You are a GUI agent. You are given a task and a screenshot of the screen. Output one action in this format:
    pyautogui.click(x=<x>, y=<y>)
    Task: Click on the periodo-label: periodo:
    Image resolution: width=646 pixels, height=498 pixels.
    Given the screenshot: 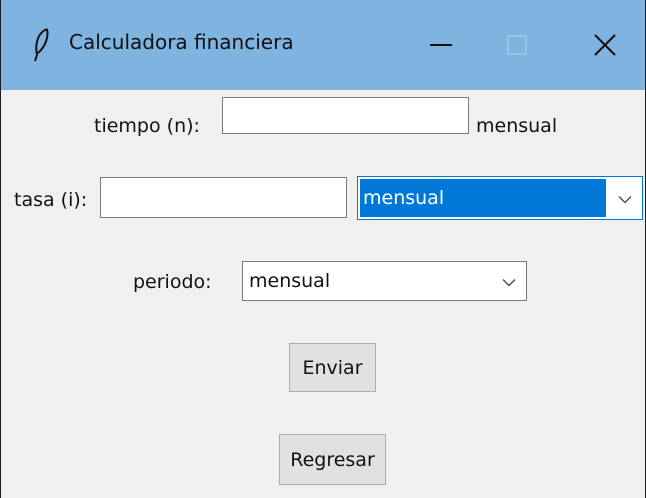 What is the action you would take?
    pyautogui.click(x=172, y=282)
    